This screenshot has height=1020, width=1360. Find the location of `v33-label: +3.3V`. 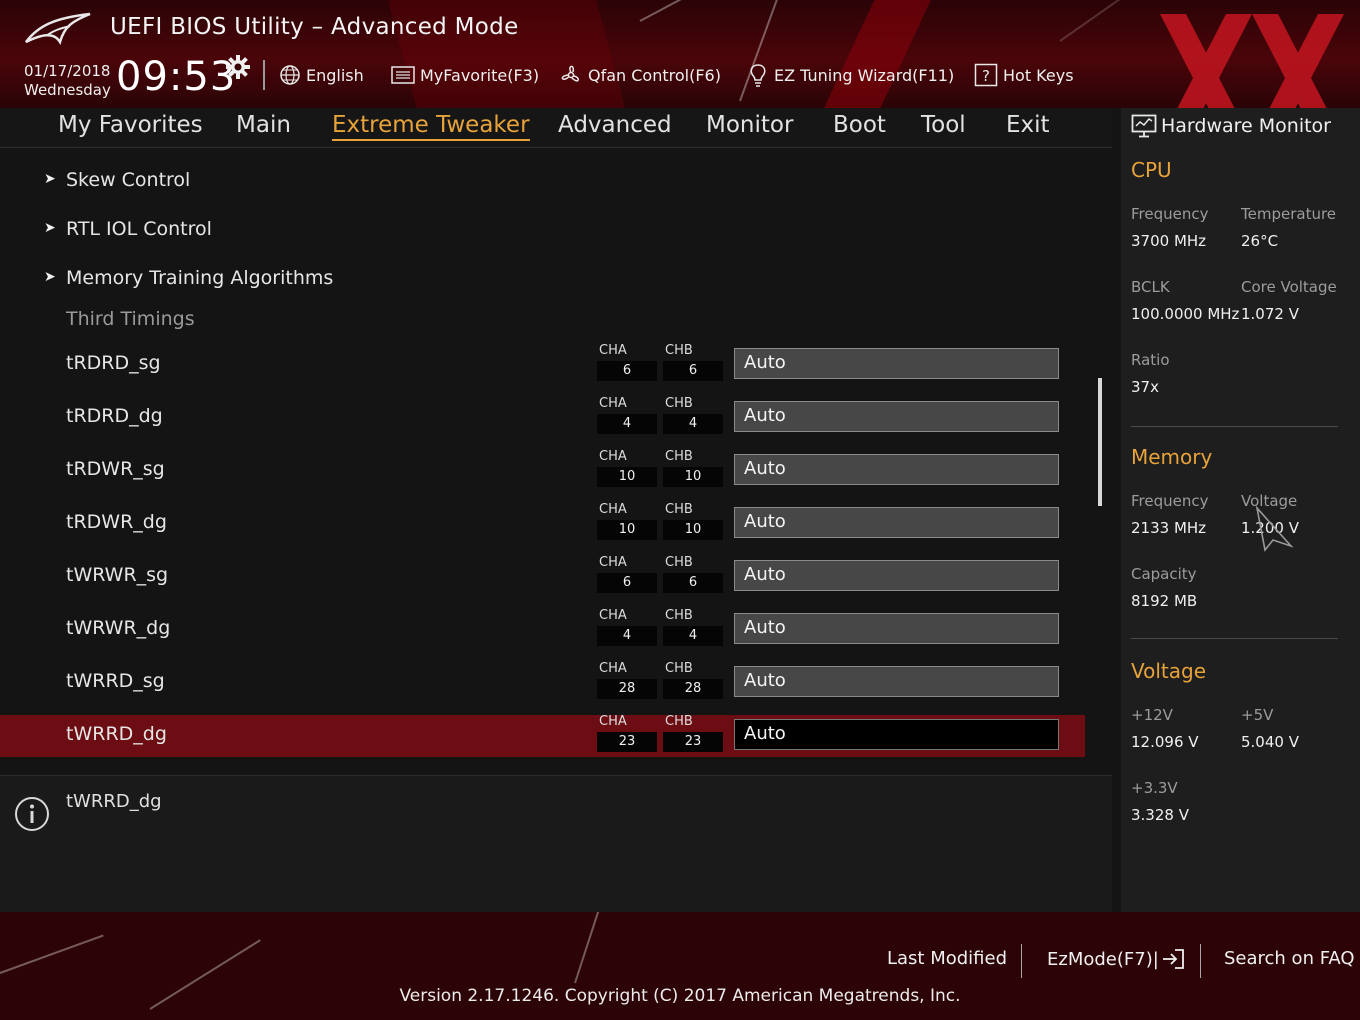

v33-label: +3.3V is located at coordinates (1154, 788).